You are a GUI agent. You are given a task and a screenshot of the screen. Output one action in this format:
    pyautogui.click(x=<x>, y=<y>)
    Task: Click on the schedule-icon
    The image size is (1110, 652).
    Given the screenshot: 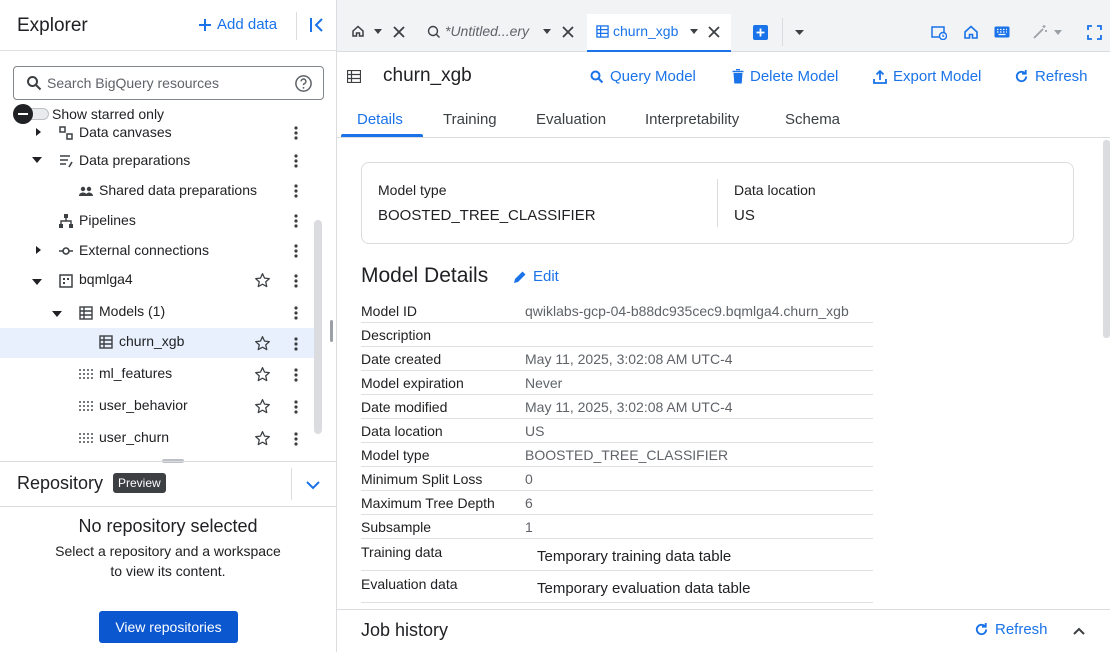 What is the action you would take?
    pyautogui.click(x=939, y=32)
    